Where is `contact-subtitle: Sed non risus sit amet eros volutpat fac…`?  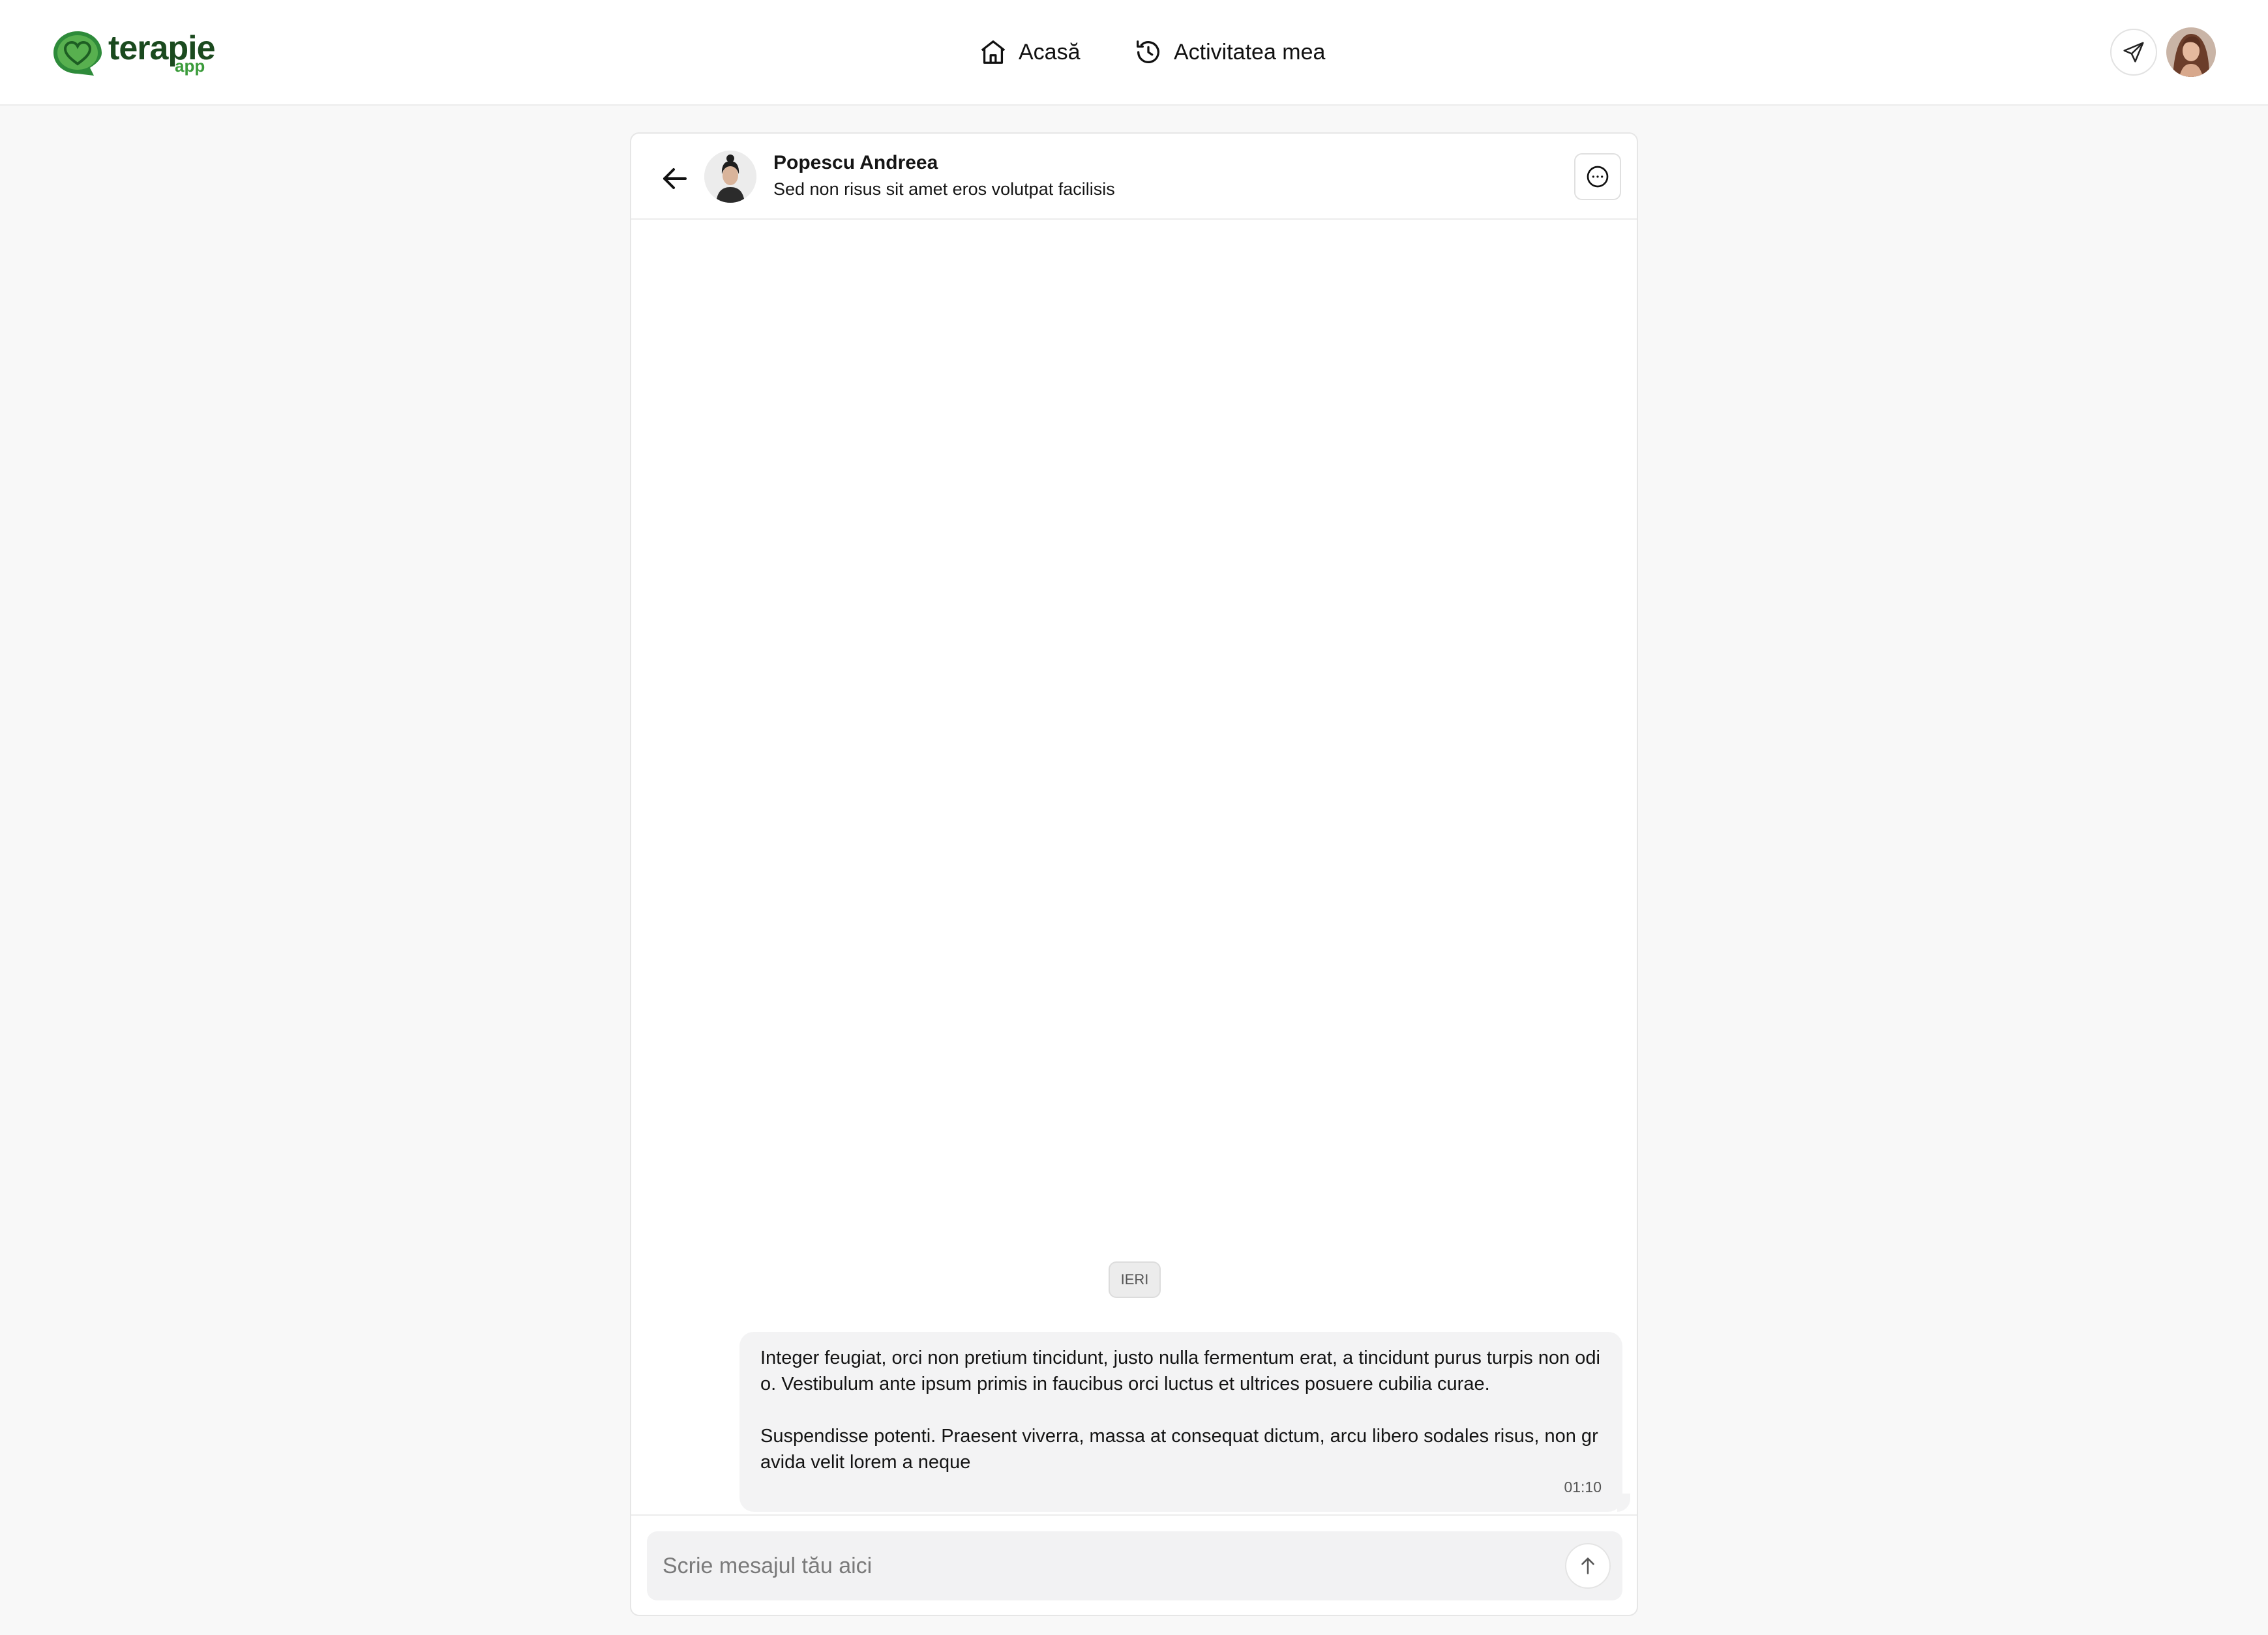 contact-subtitle: Sed non risus sit amet eros volutpat fac… is located at coordinates (944, 189).